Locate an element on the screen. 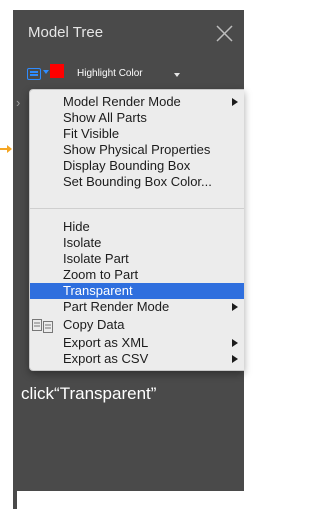 The height and width of the screenshot is (509, 320). model-tree-icon is located at coordinates (34, 74).